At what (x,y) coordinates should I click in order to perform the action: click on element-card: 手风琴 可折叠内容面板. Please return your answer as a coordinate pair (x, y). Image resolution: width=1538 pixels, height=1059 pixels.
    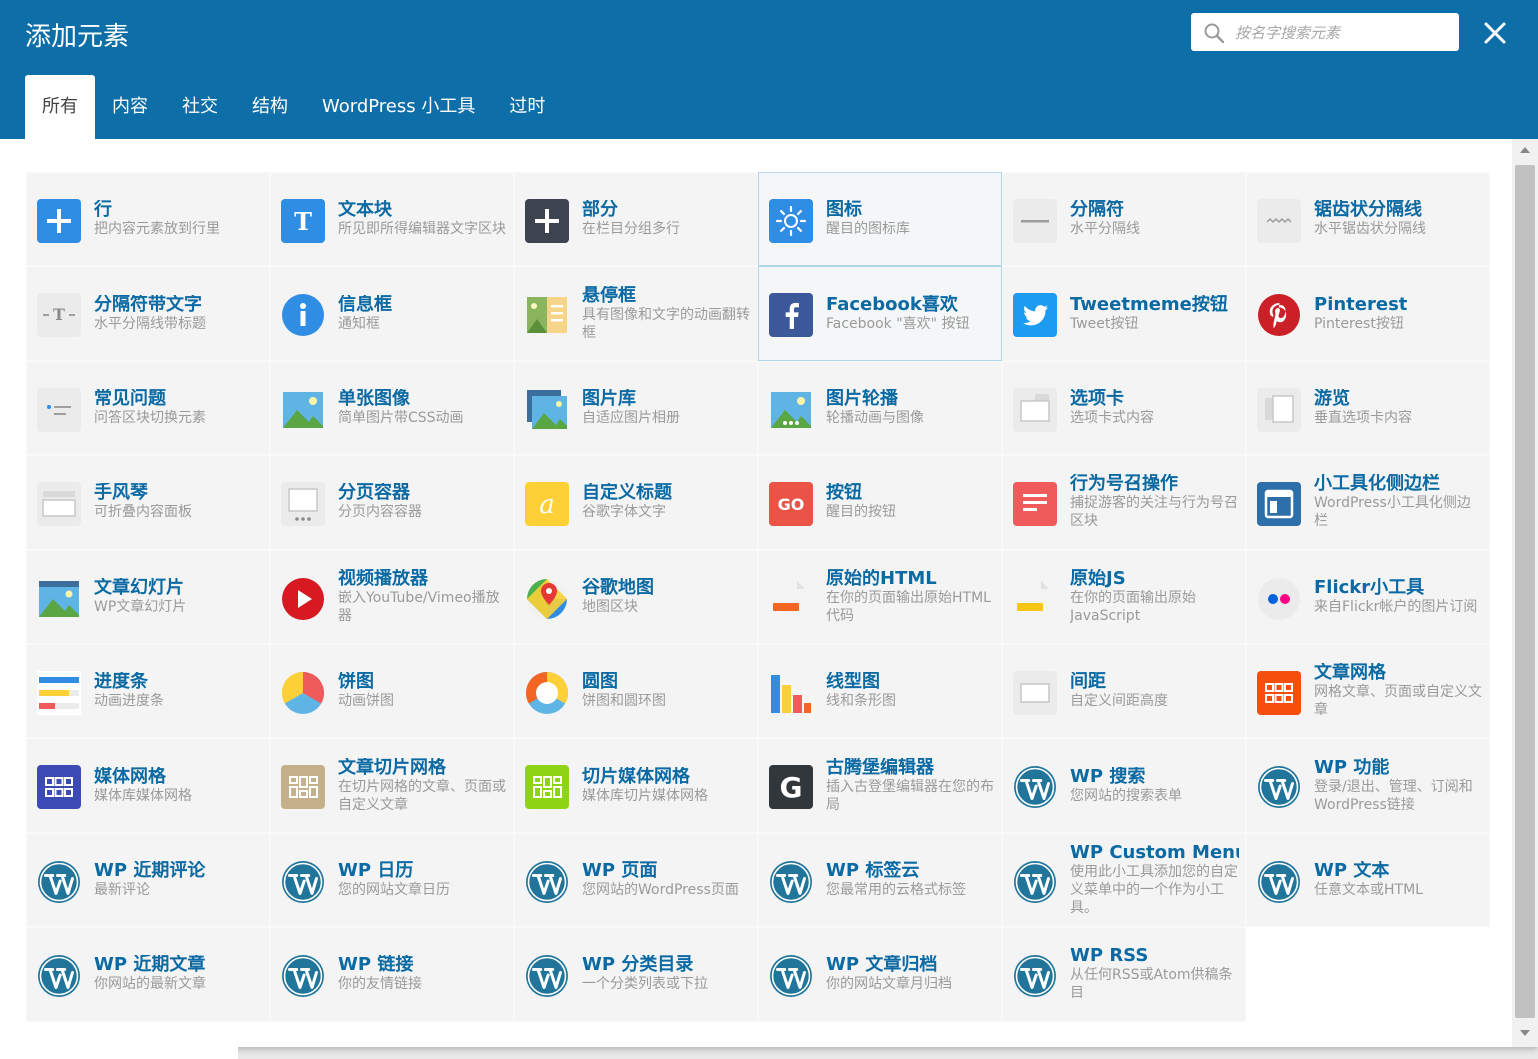
    Looking at the image, I should click on (148, 502).